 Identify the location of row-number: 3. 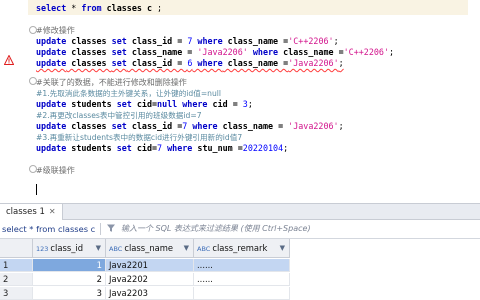
(16, 293).